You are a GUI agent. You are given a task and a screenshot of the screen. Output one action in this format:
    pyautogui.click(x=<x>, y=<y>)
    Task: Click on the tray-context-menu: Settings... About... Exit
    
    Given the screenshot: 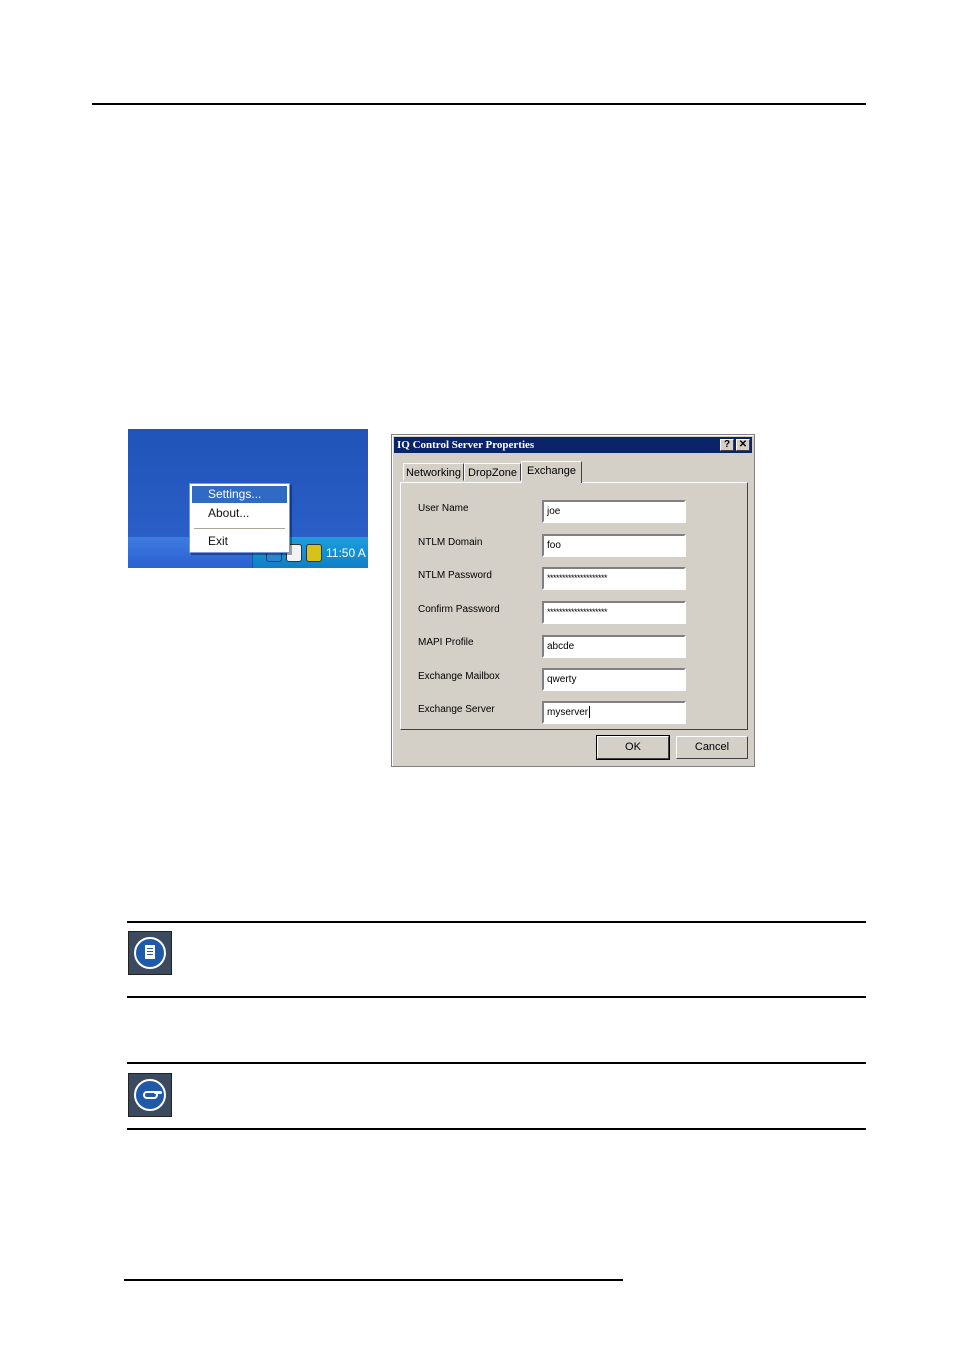 What is the action you would take?
    pyautogui.click(x=239, y=518)
    